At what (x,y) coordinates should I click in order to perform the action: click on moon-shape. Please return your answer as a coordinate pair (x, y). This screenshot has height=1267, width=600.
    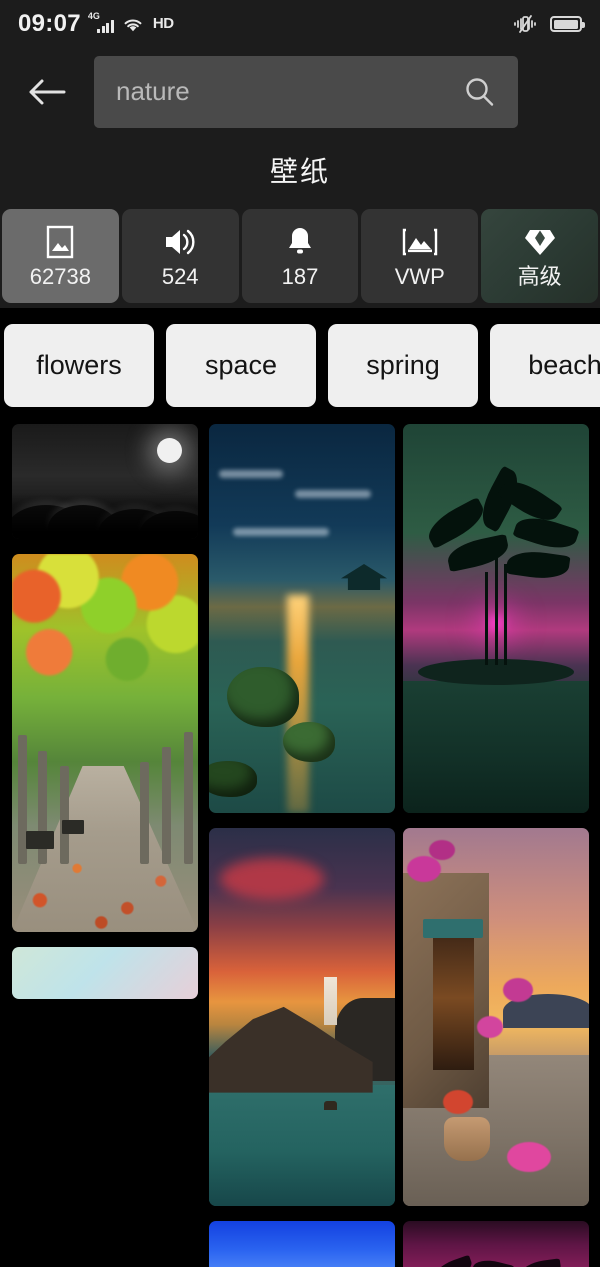
    Looking at the image, I should click on (169, 450).